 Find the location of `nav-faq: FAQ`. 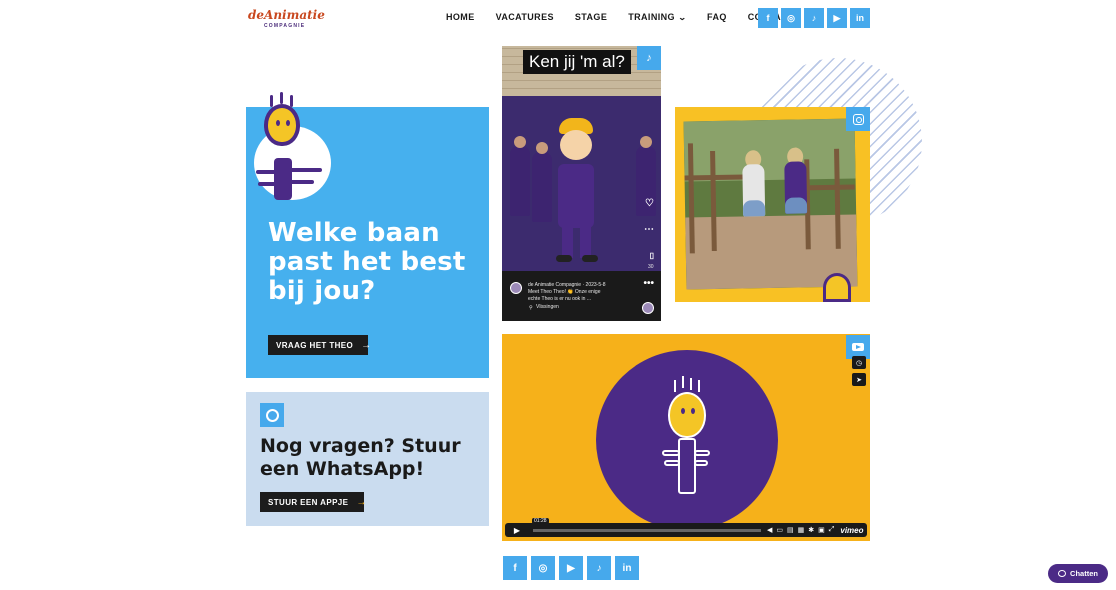

nav-faq: FAQ is located at coordinates (717, 17).